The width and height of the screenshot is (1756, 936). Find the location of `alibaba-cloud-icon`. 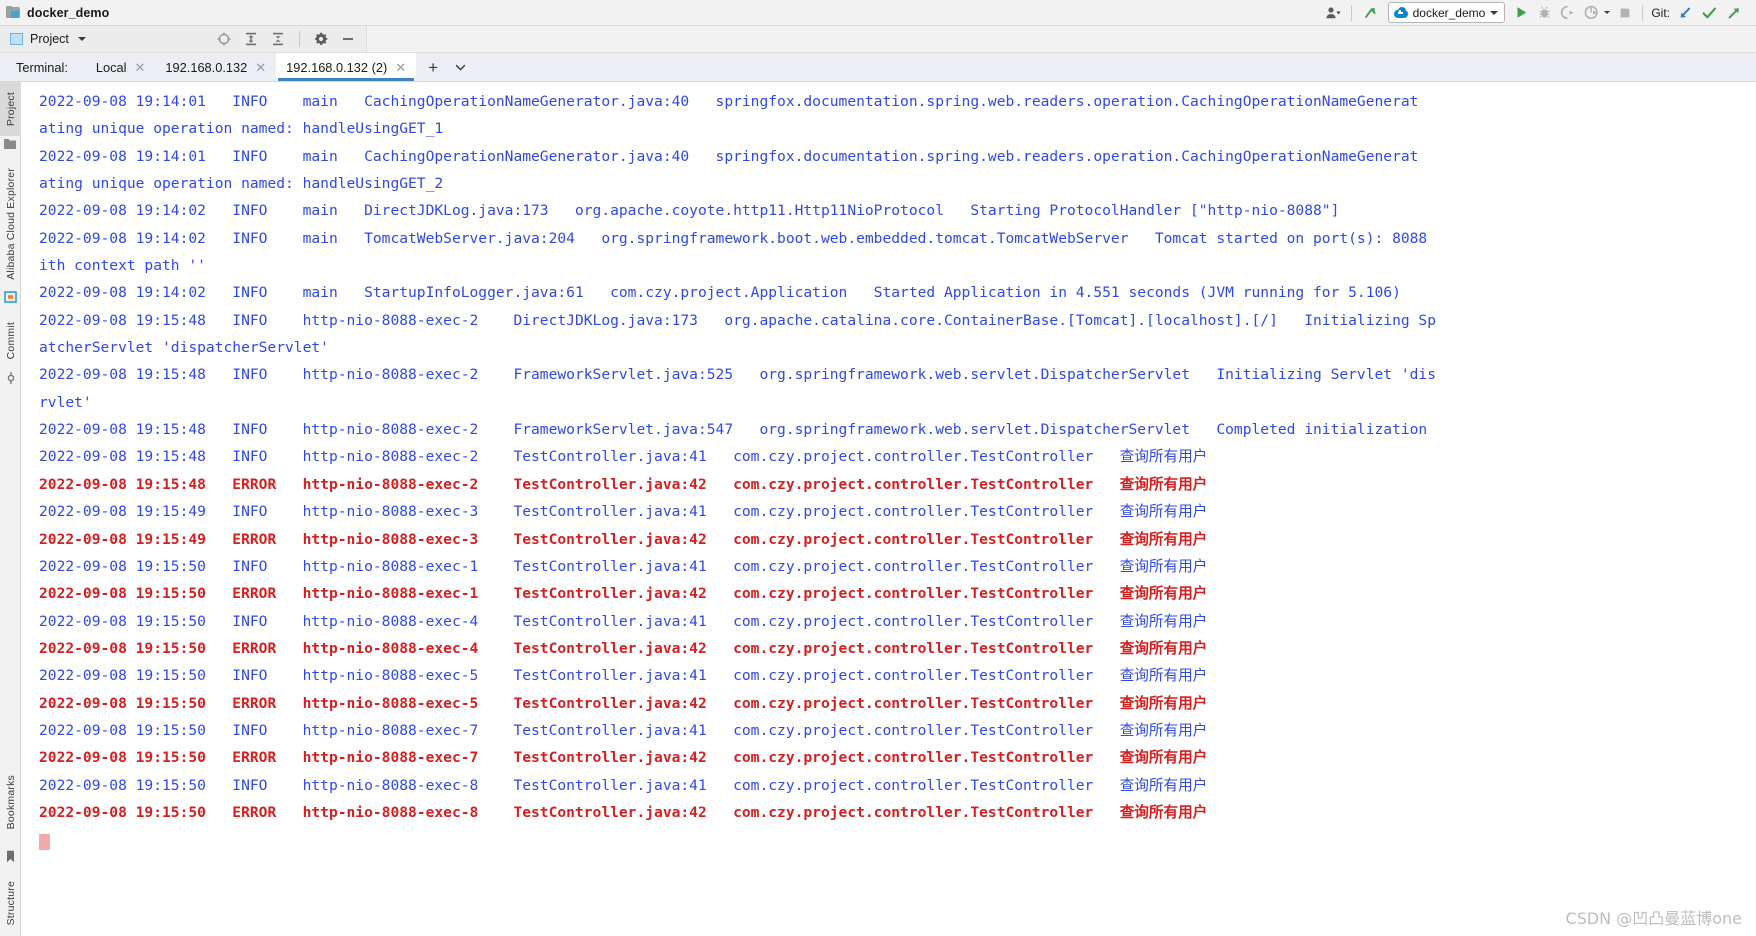

alibaba-cloud-icon is located at coordinates (10, 297).